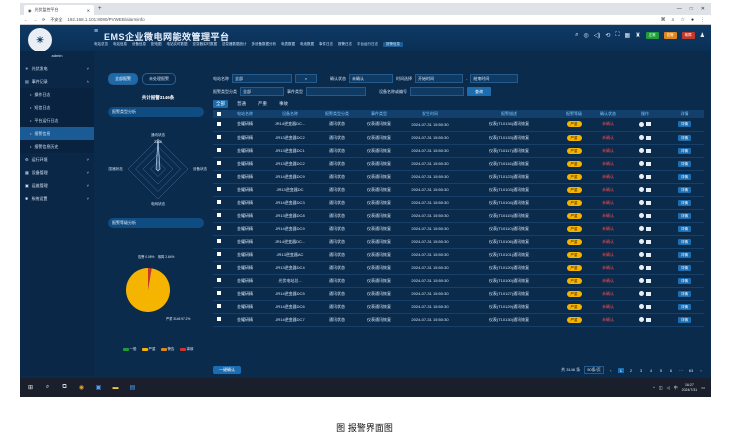 This screenshot has width=729, height=442. Describe the element at coordinates (437, 91) in the screenshot. I see `device-id-field` at that location.